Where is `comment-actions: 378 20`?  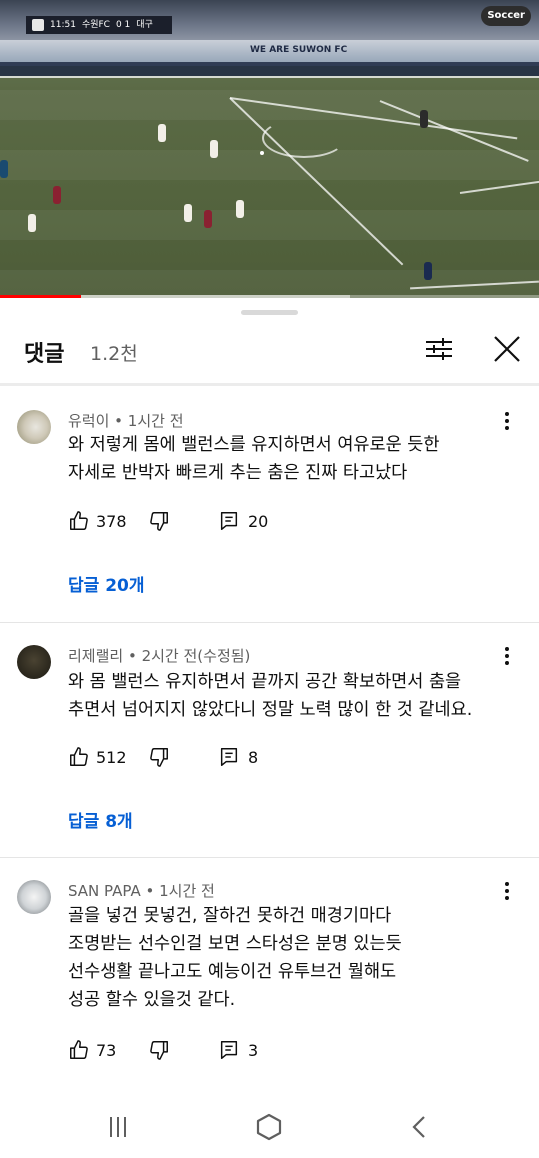
comment-actions: 378 20 is located at coordinates (218, 521).